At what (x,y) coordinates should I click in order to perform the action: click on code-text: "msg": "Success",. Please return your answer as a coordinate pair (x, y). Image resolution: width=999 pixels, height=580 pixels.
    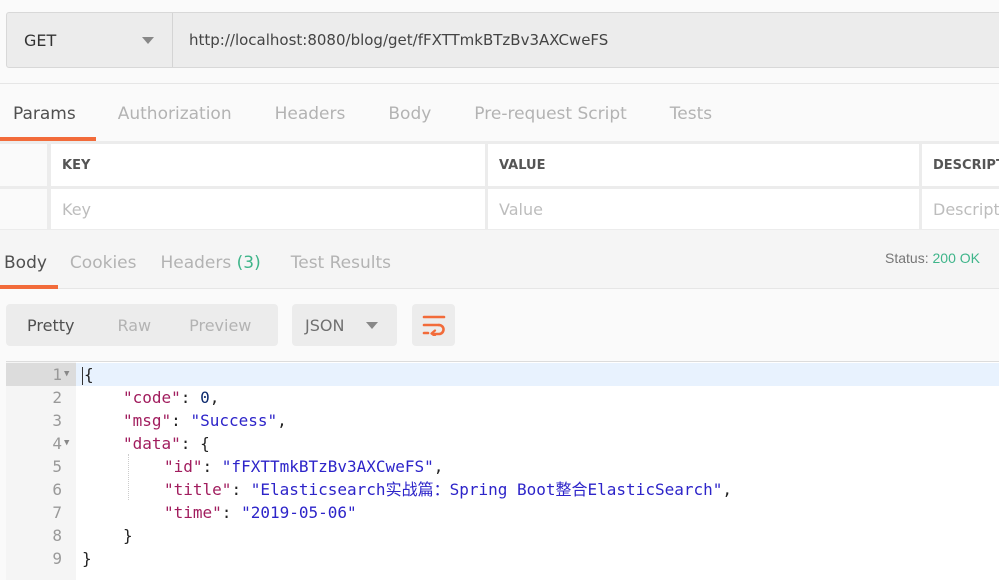
    Looking at the image, I should click on (205, 420).